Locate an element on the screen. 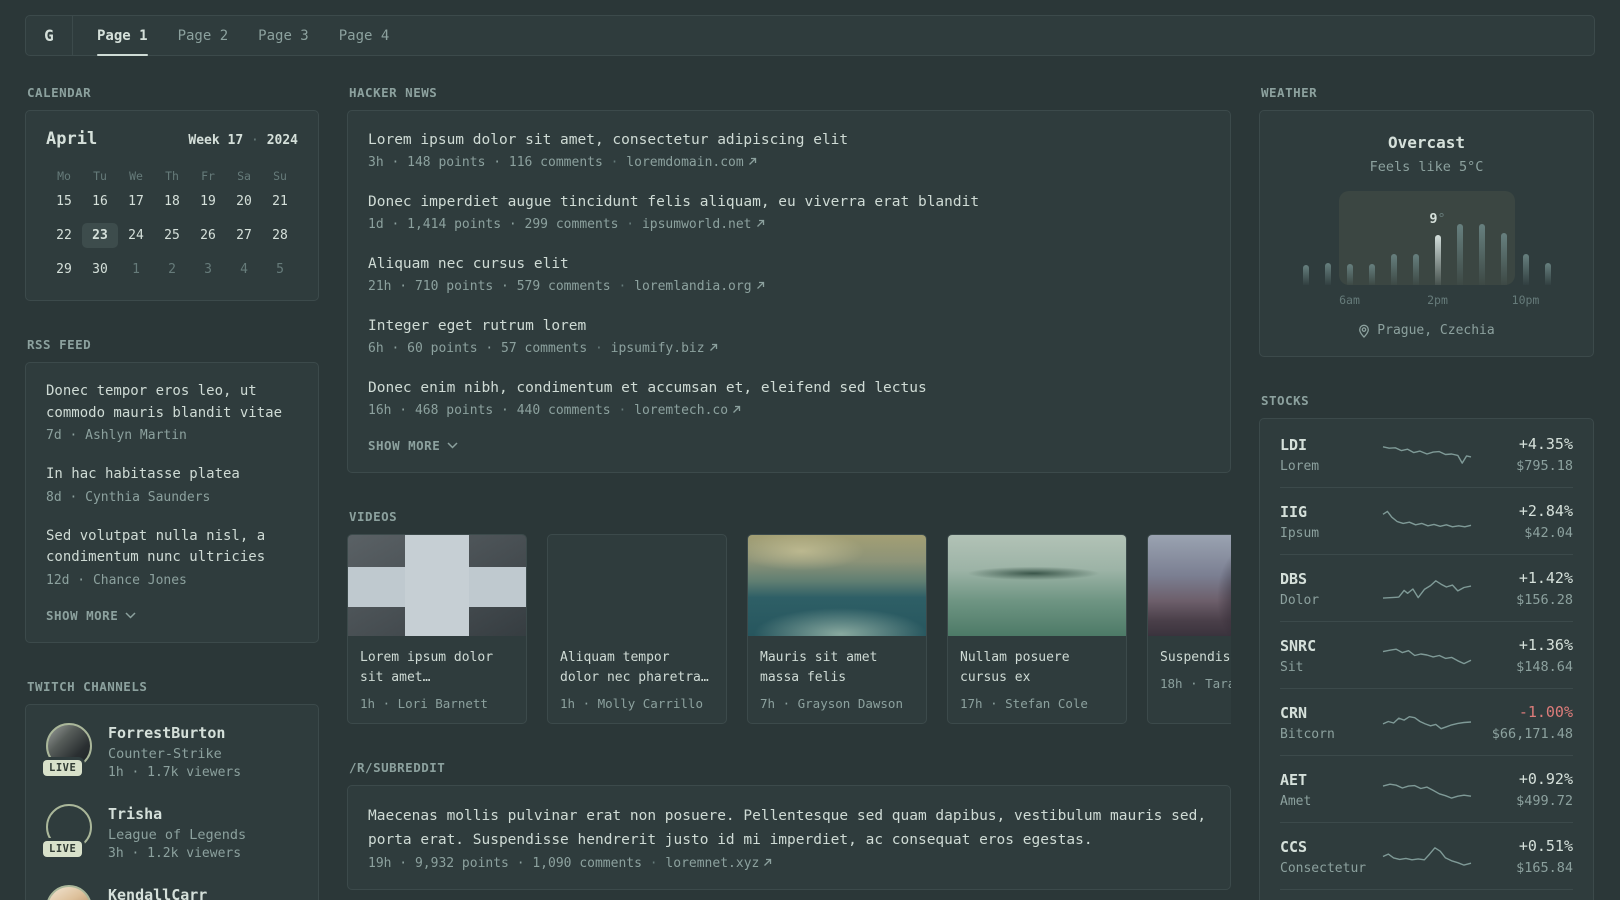  hackernews-show-more-button: SHOW MORE is located at coordinates (413, 445).